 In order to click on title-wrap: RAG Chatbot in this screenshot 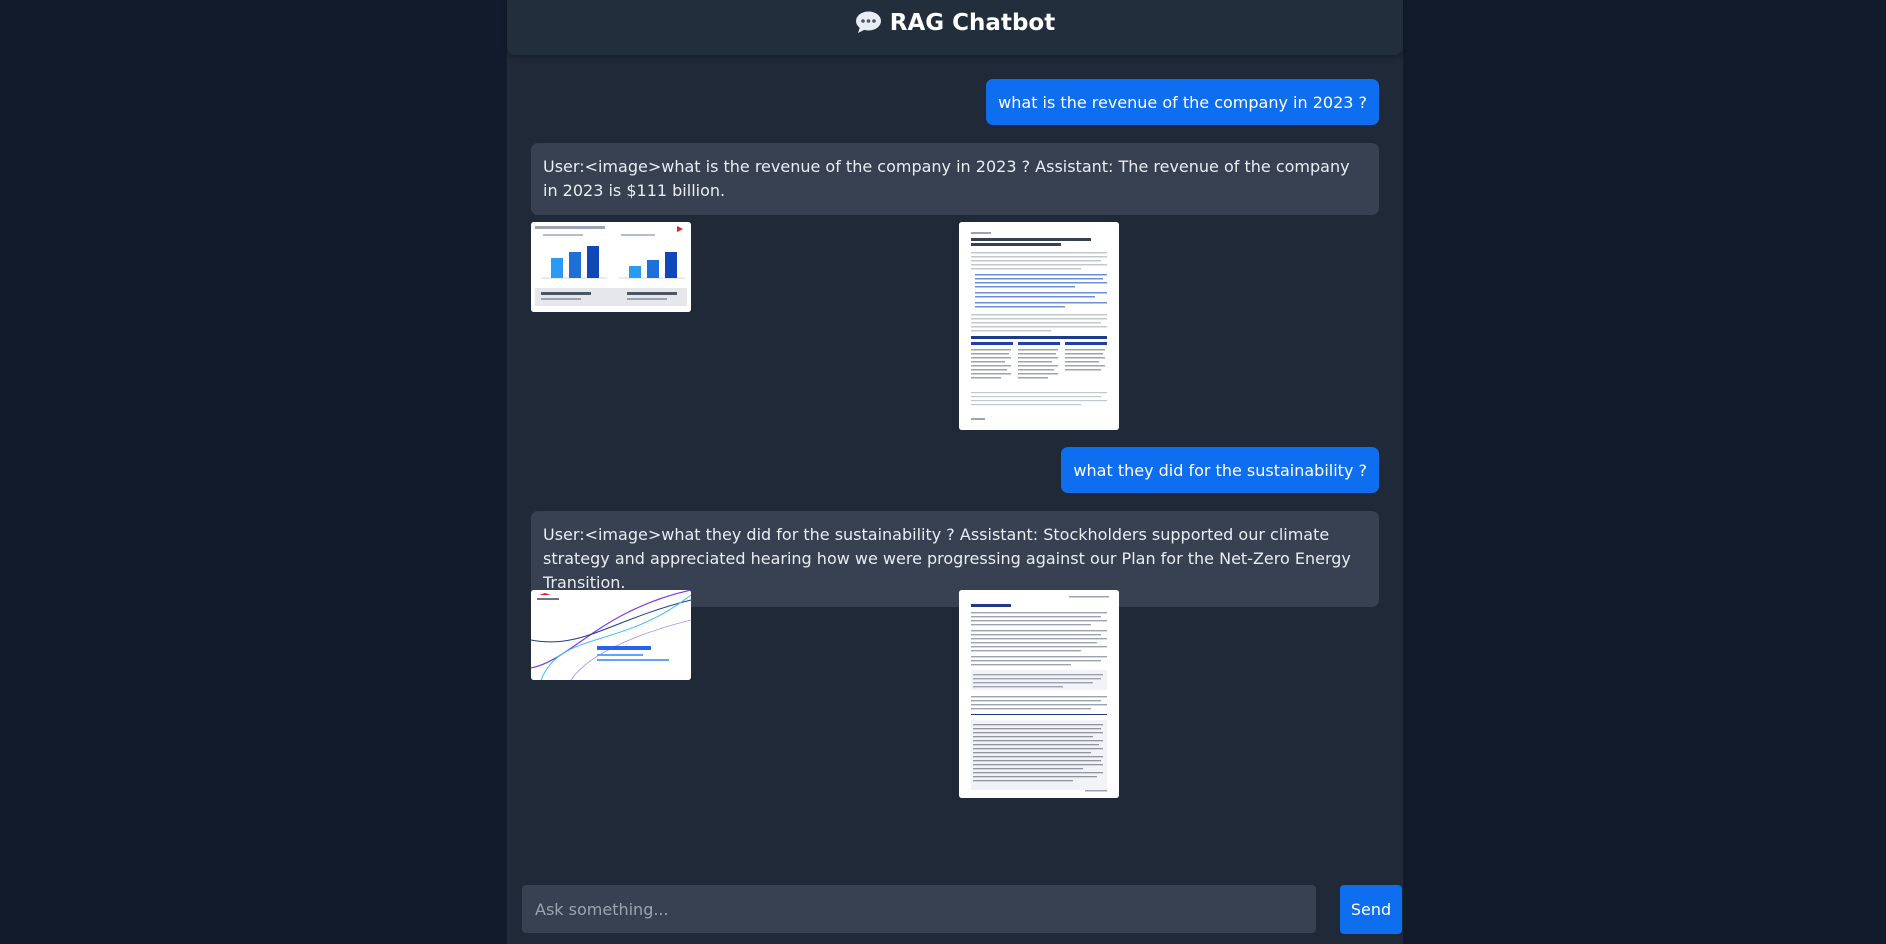, I will do `click(955, 23)`.